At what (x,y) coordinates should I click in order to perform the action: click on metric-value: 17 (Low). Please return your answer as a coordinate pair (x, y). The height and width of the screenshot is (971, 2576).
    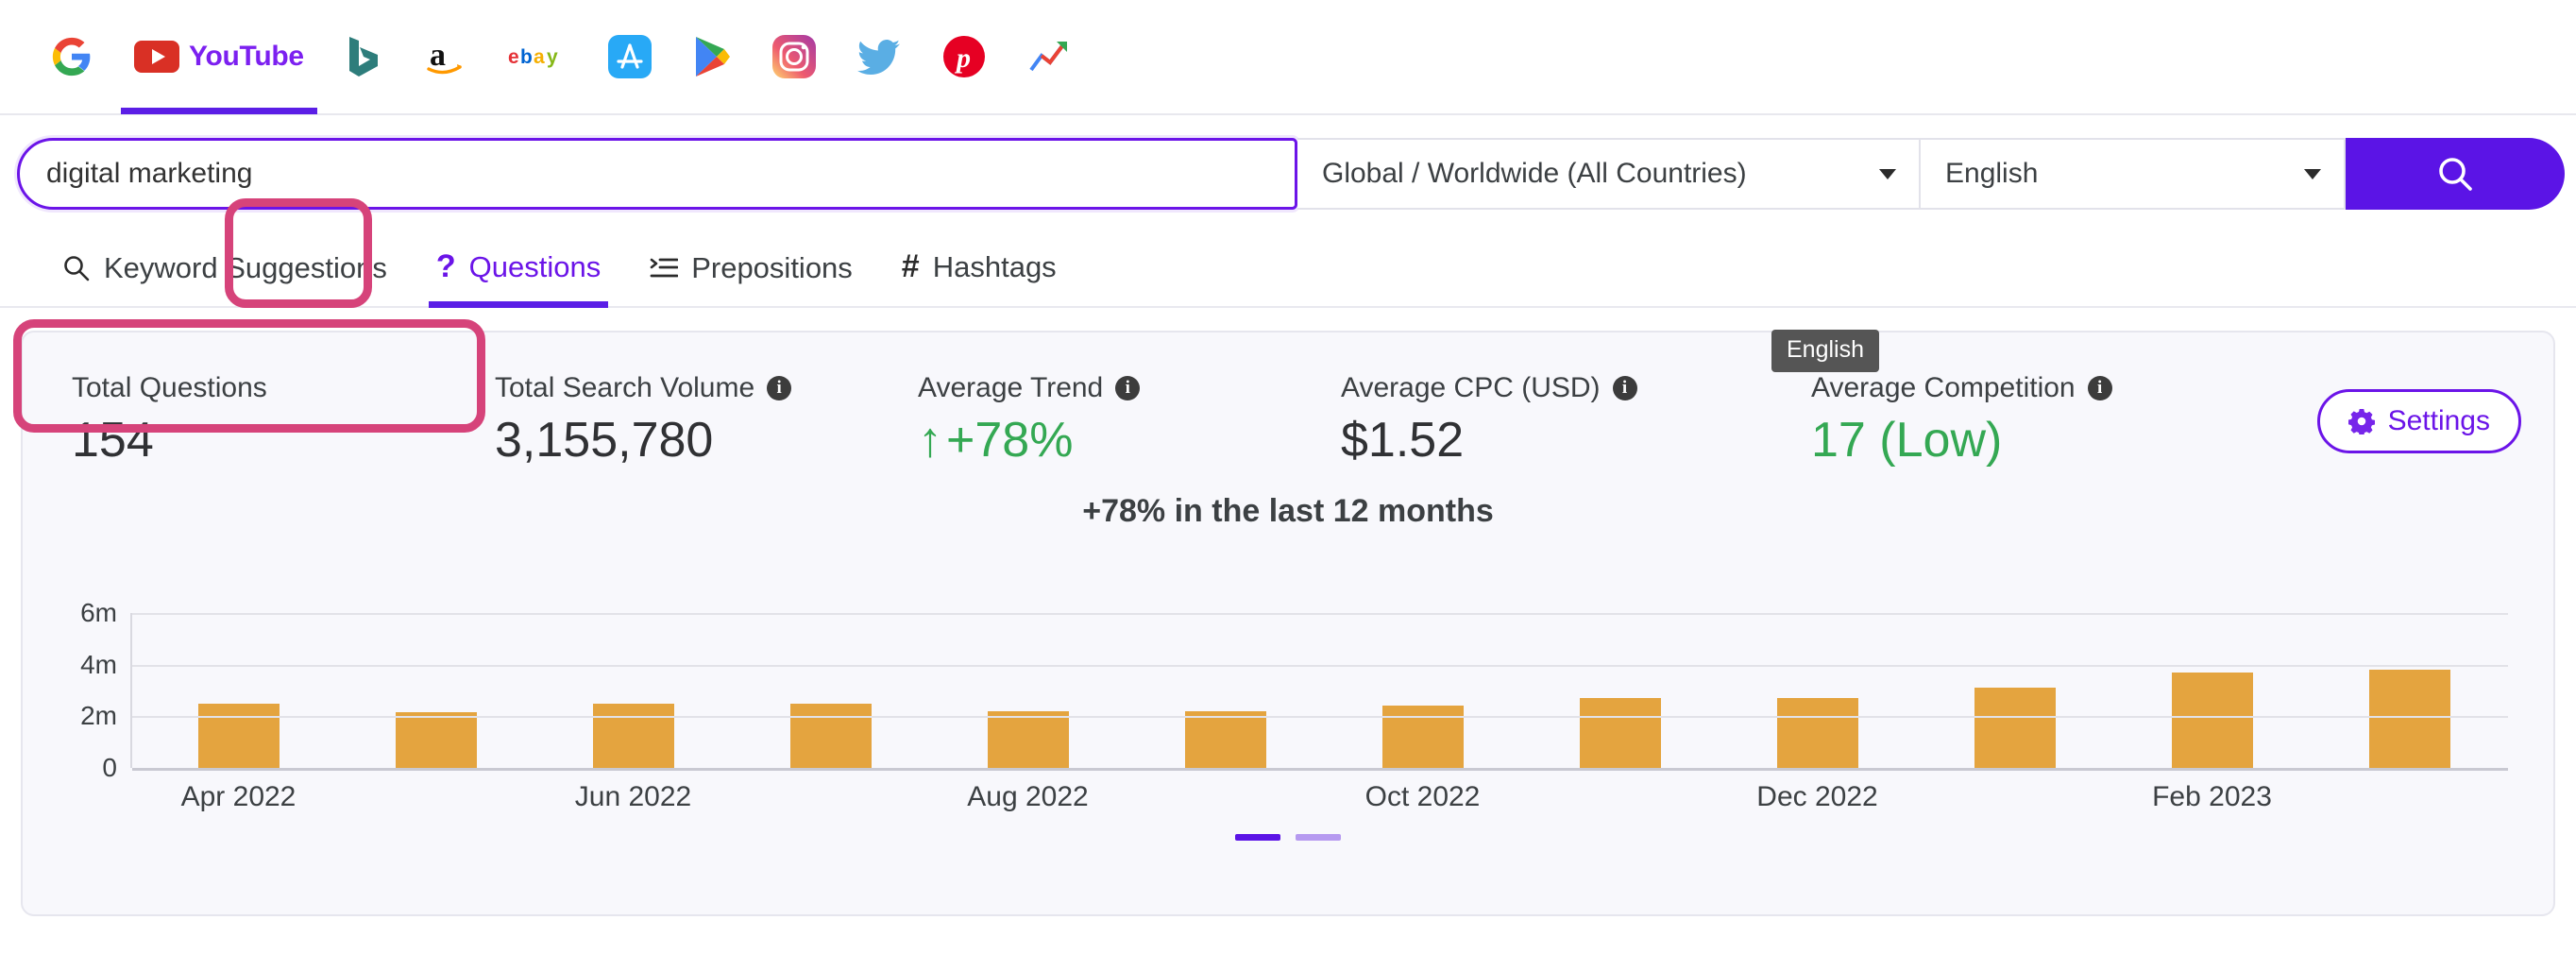
    Looking at the image, I should click on (1907, 440).